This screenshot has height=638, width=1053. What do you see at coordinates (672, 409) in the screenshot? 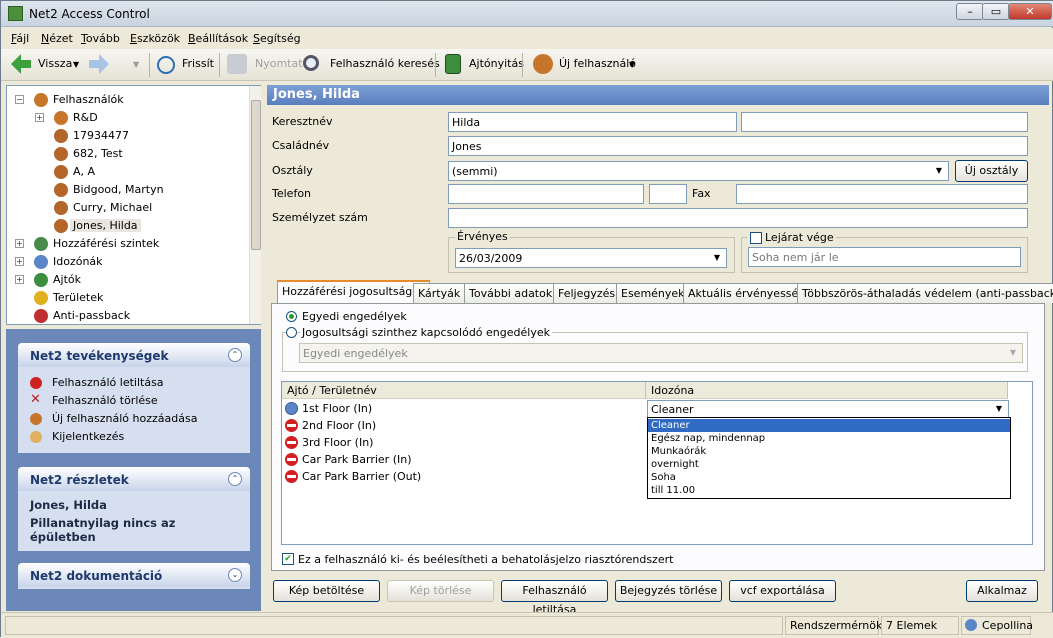
I see `timezone-value: Cleaner` at bounding box center [672, 409].